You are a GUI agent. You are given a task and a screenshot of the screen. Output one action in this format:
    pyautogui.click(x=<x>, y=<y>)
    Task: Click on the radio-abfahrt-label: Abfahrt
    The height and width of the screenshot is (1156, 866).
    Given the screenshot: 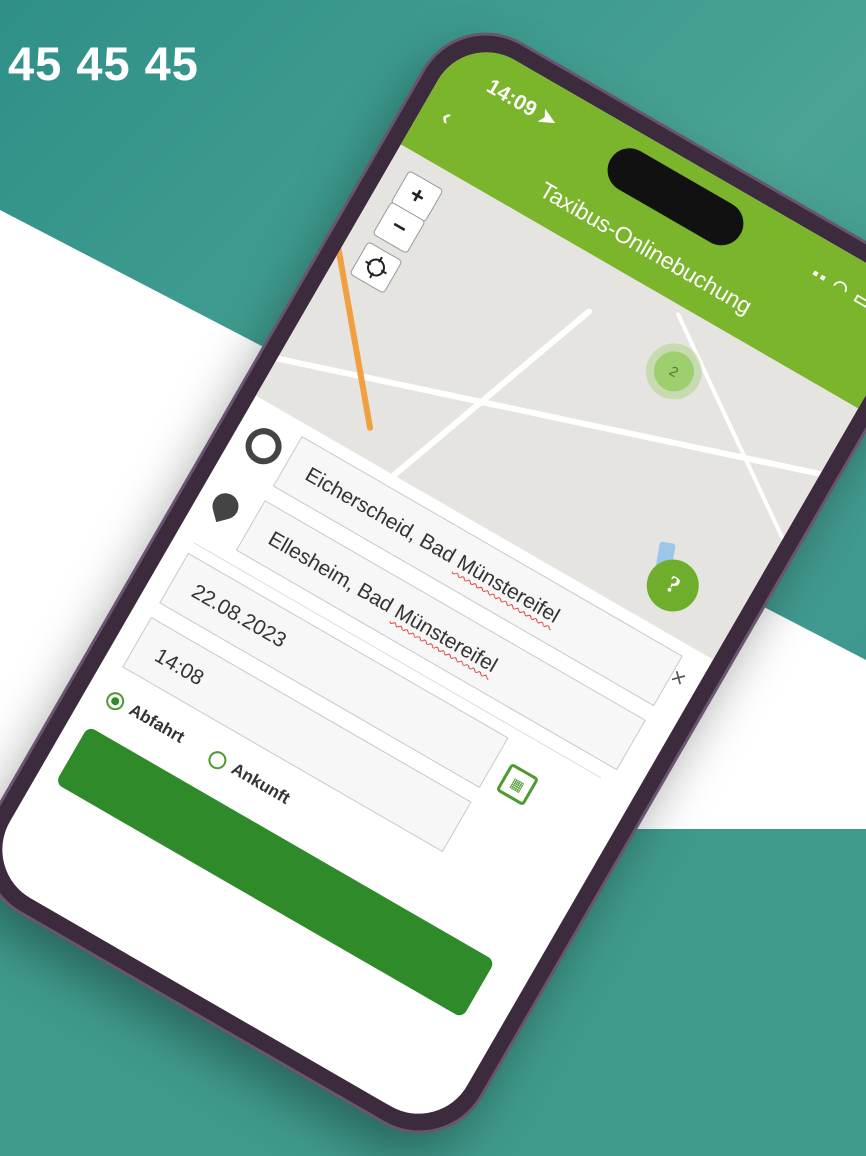 What is the action you would take?
    pyautogui.click(x=156, y=723)
    